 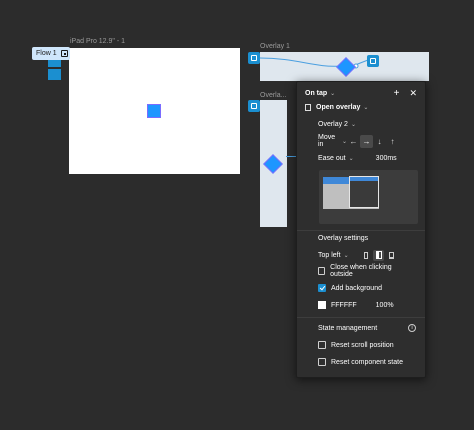 I want to click on easing-dropdown: Ease out, so click(x=332, y=158).